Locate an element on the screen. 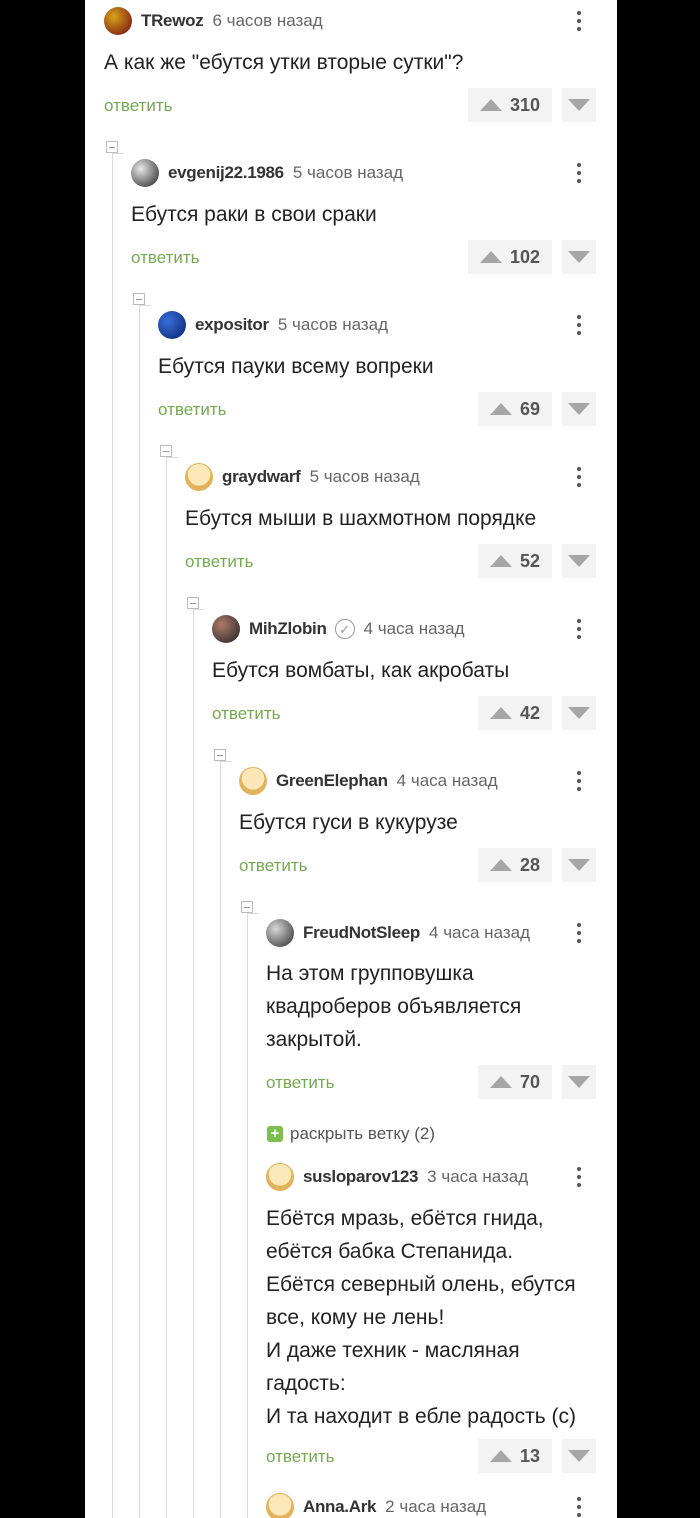 This screenshot has height=1518, width=700. comment-time: 3 часа назад is located at coordinates (477, 1177).